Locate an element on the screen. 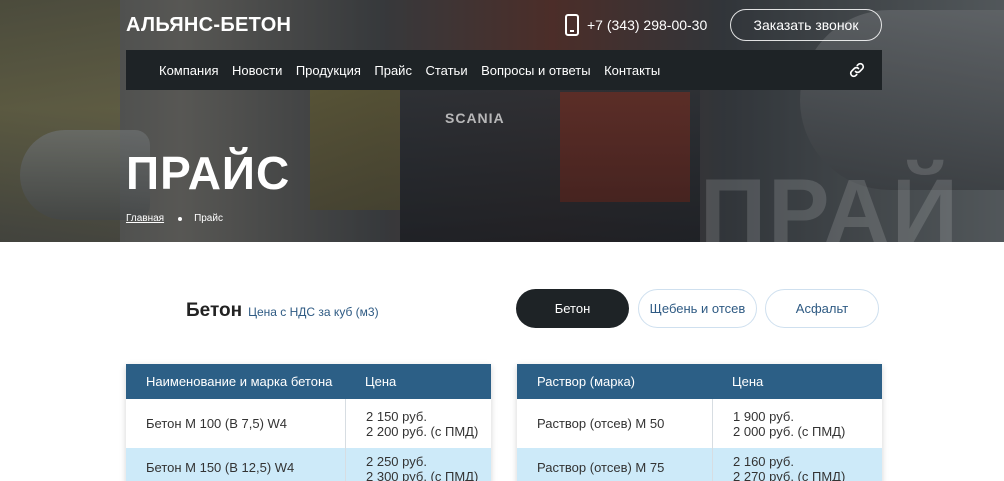  nav-item-news: Новости is located at coordinates (257, 70).